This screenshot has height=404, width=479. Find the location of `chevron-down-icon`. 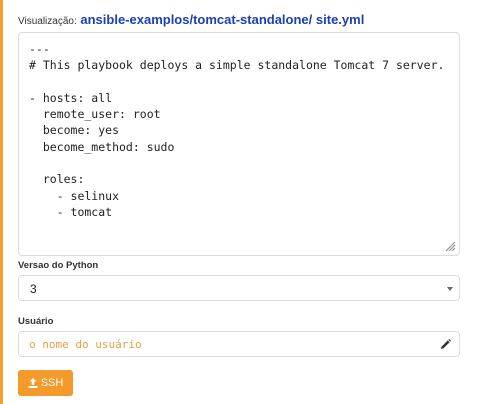

chevron-down-icon is located at coordinates (450, 289).